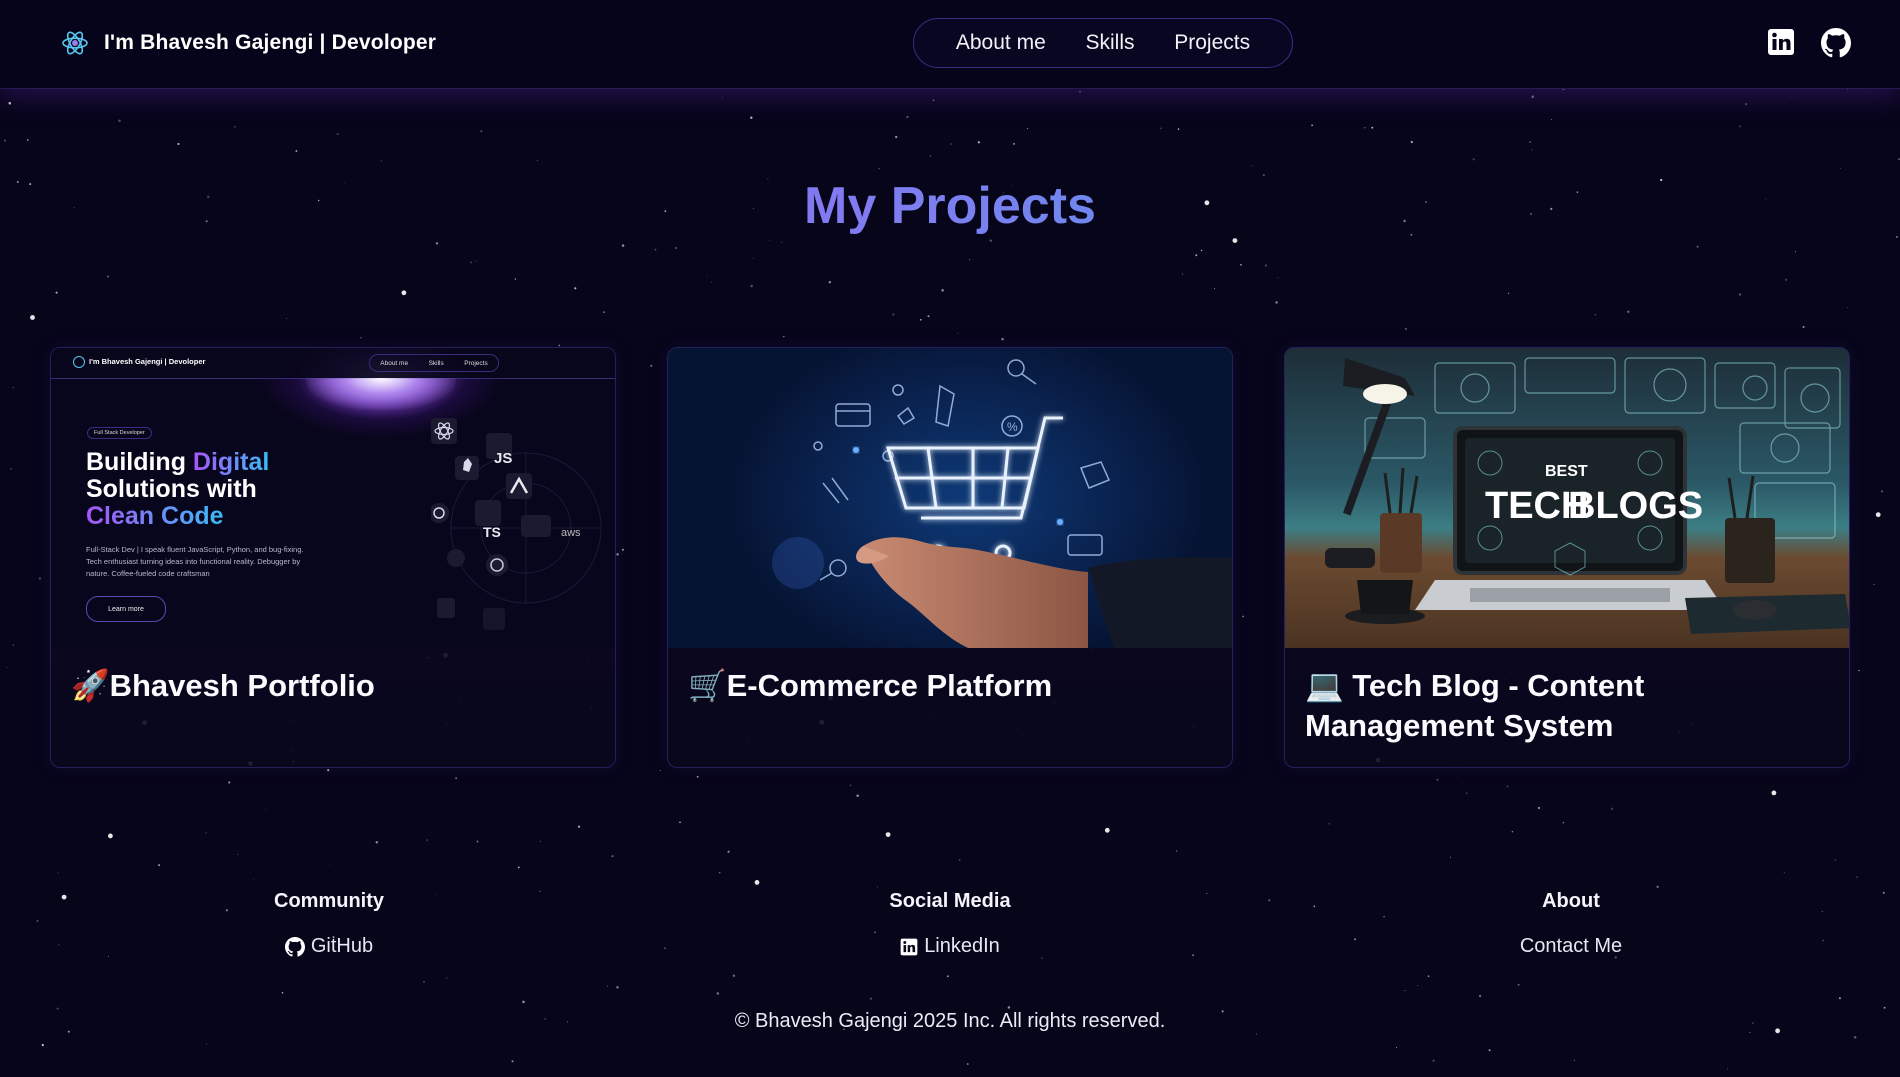  What do you see at coordinates (119, 433) in the screenshot?
I see `preview-badge: Full Stack Developer` at bounding box center [119, 433].